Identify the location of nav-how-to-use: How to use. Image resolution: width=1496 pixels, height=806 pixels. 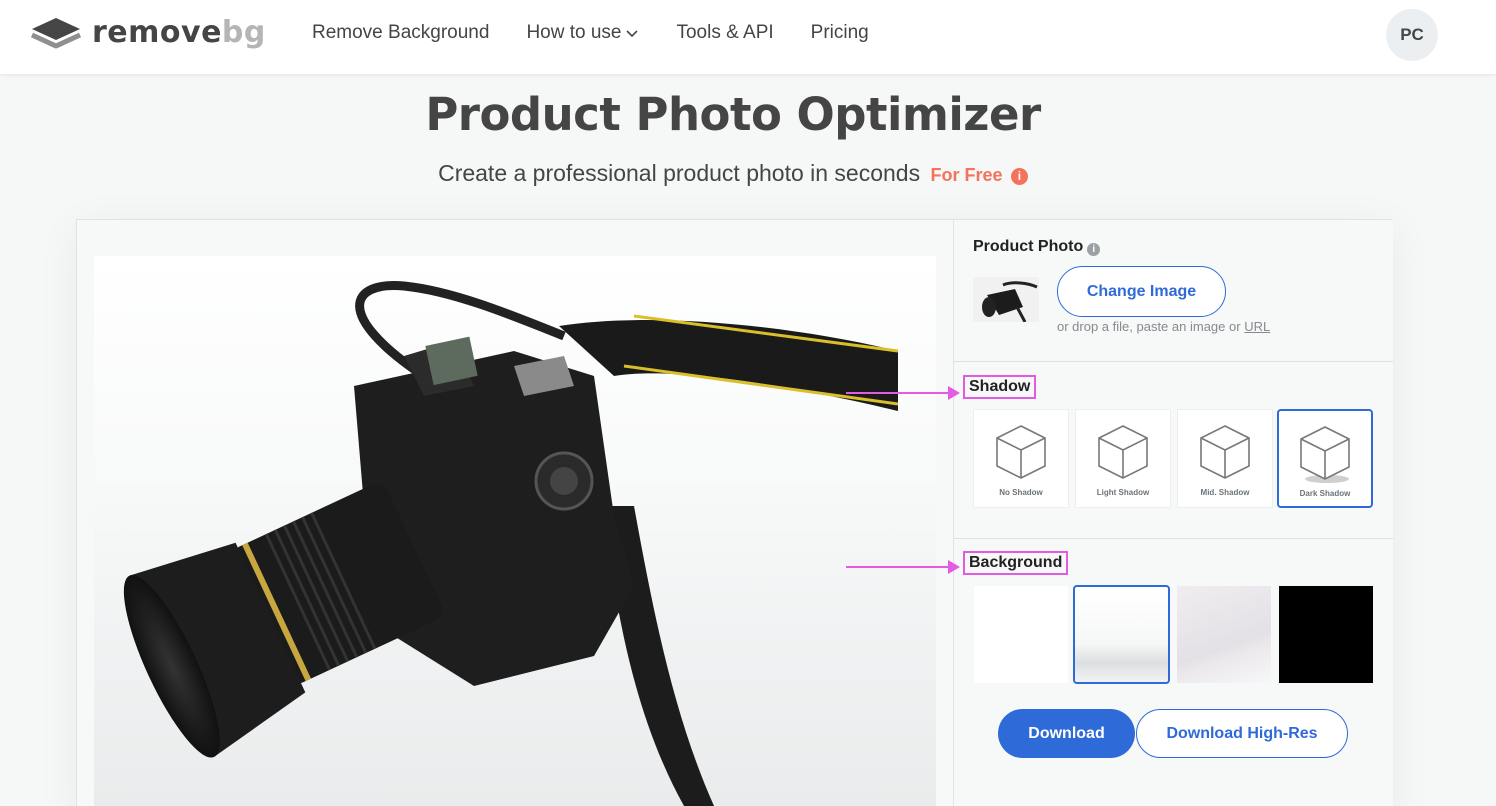
(582, 33).